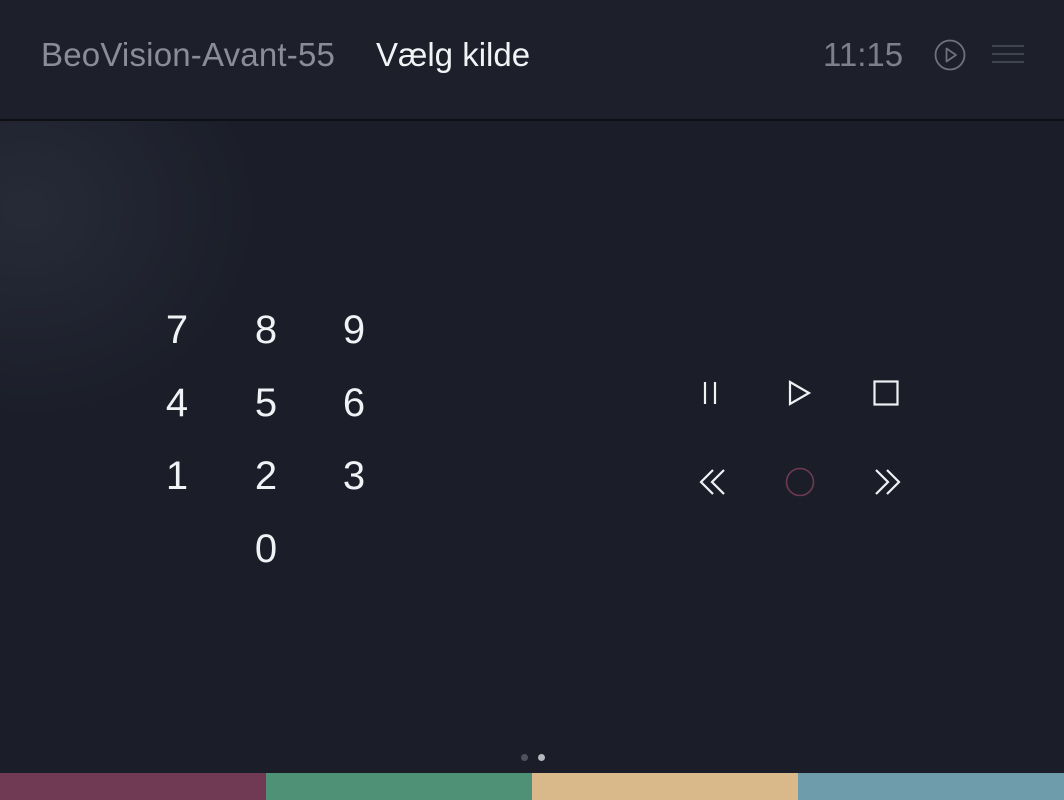 Image resolution: width=1064 pixels, height=800 pixels. Describe the element at coordinates (533, 758) in the screenshot. I see `page-indicator` at that location.